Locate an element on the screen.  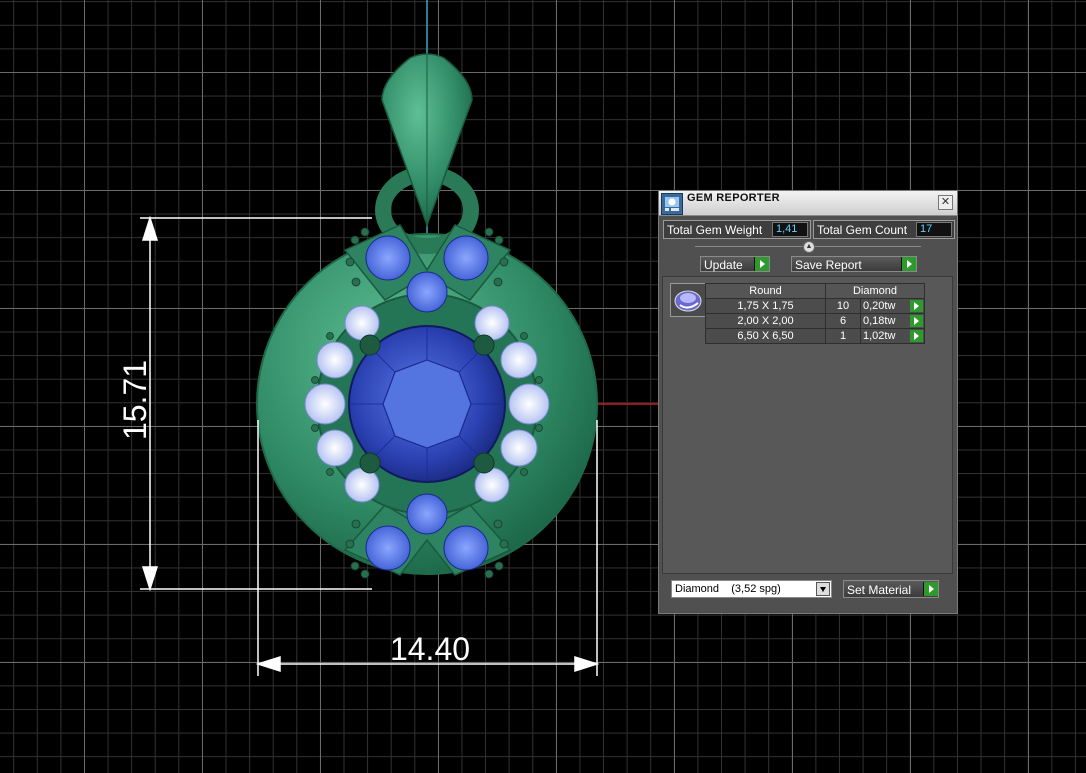
collapse-icon: ▲ is located at coordinates (809, 247).